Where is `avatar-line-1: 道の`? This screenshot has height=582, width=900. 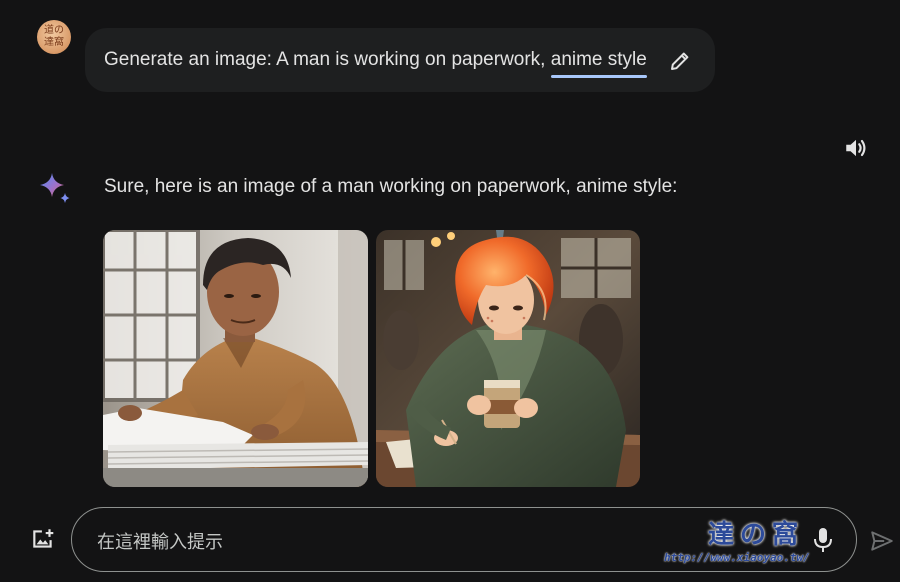 avatar-line-1: 道の is located at coordinates (54, 30).